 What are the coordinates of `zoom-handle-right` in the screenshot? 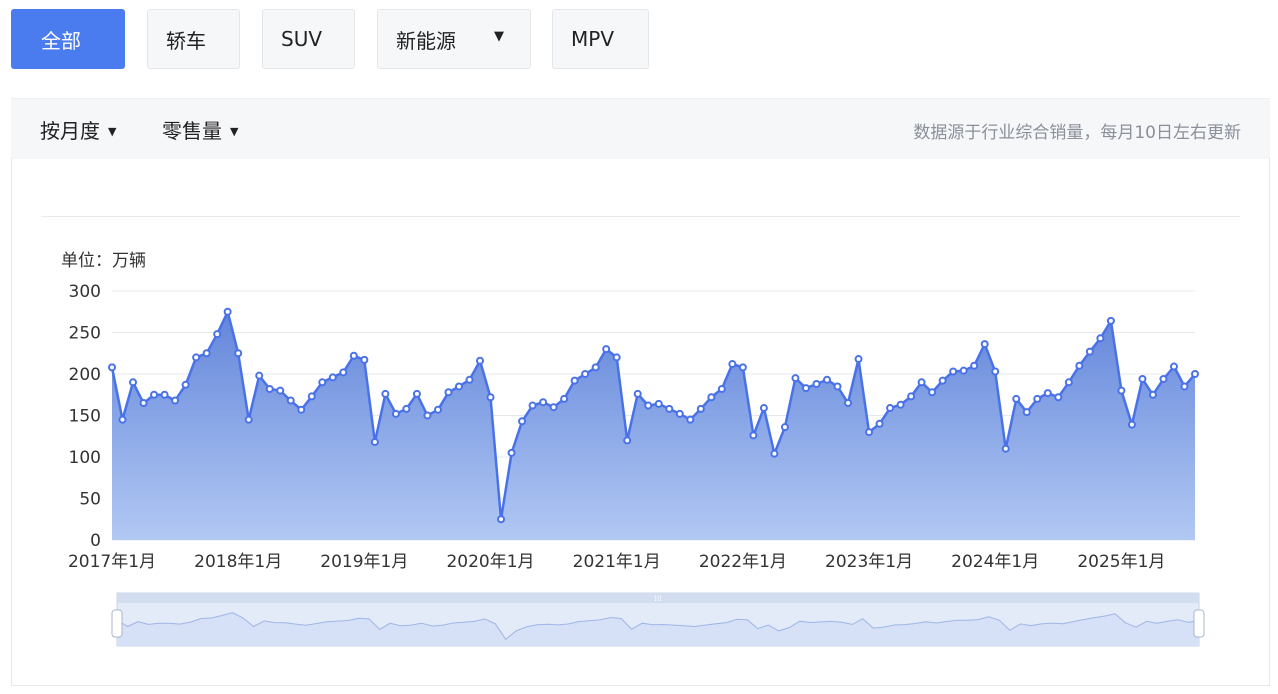 It's located at (1199, 623).